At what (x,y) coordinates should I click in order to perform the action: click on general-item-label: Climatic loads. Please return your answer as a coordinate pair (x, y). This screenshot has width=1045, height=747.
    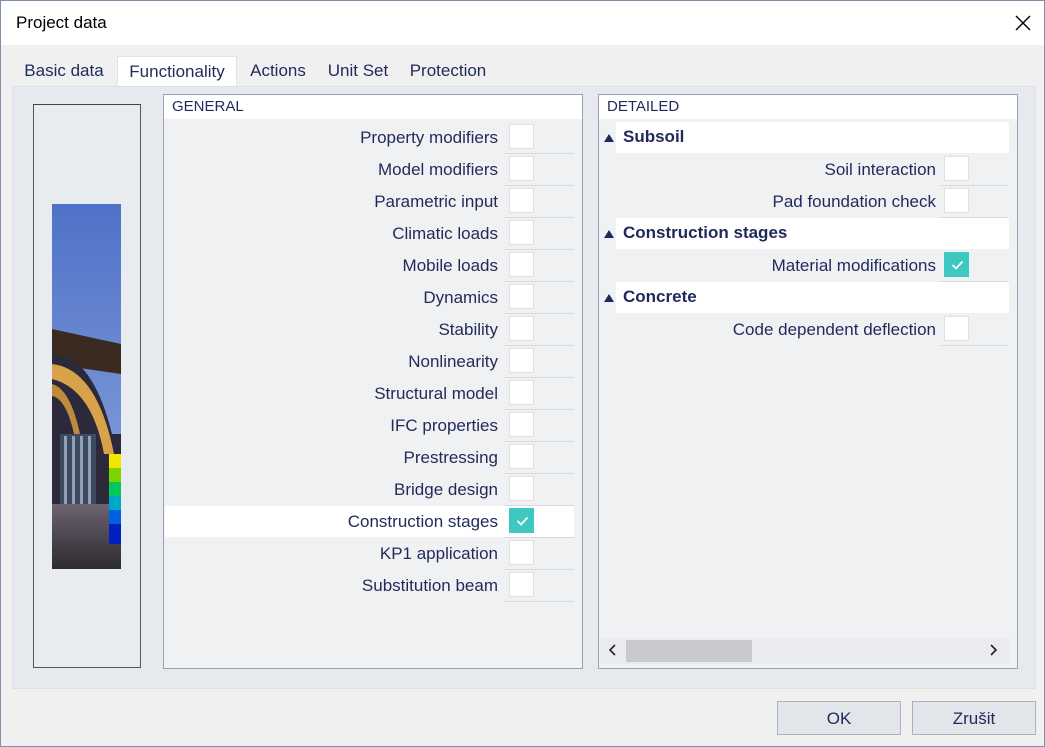
    Looking at the image, I should click on (445, 233).